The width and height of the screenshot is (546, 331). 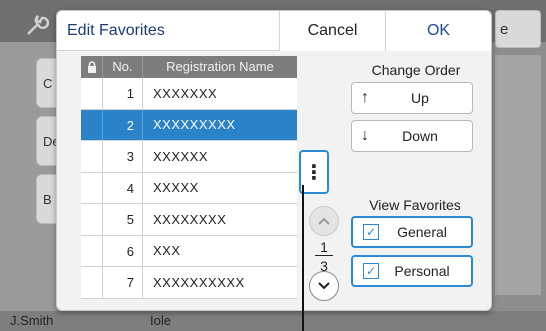 I want to click on table-header: No. Registration Name, so click(x=189, y=67).